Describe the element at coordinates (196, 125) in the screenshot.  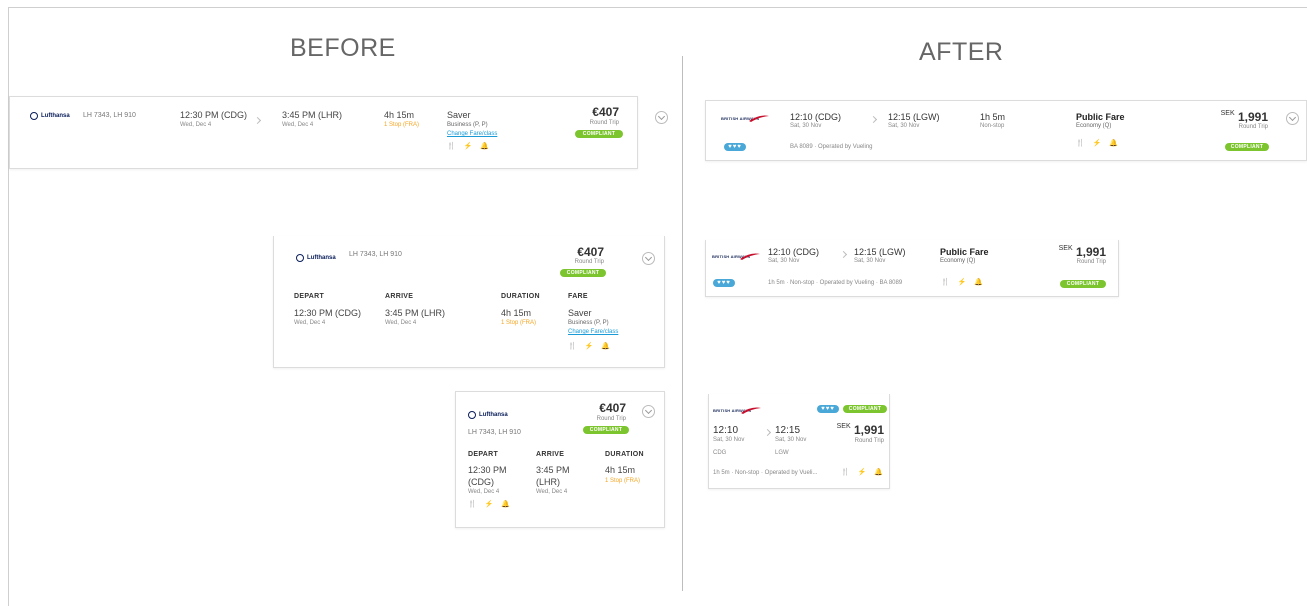
I see `depart-date: Wed, Dec 4` at that location.